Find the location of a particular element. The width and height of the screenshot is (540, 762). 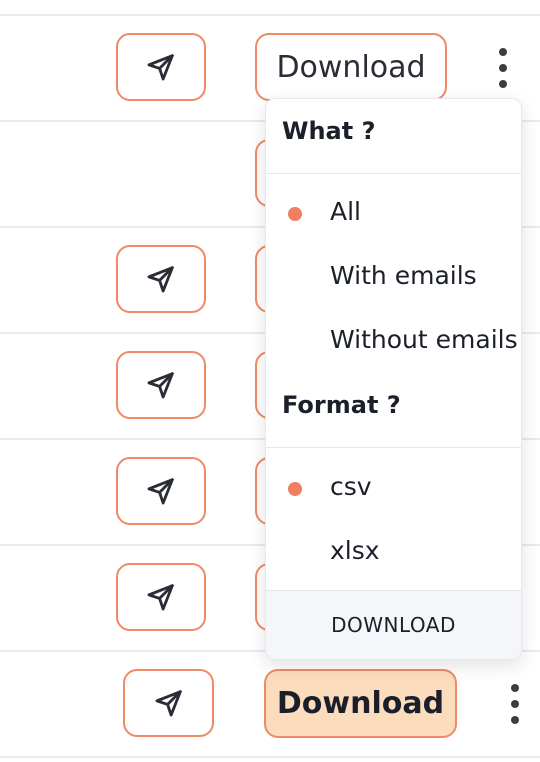

option-label: csv is located at coordinates (351, 486).